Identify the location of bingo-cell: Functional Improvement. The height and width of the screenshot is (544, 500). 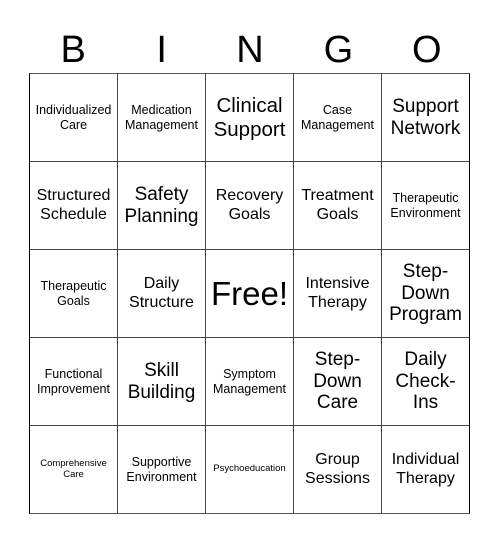
(74, 382).